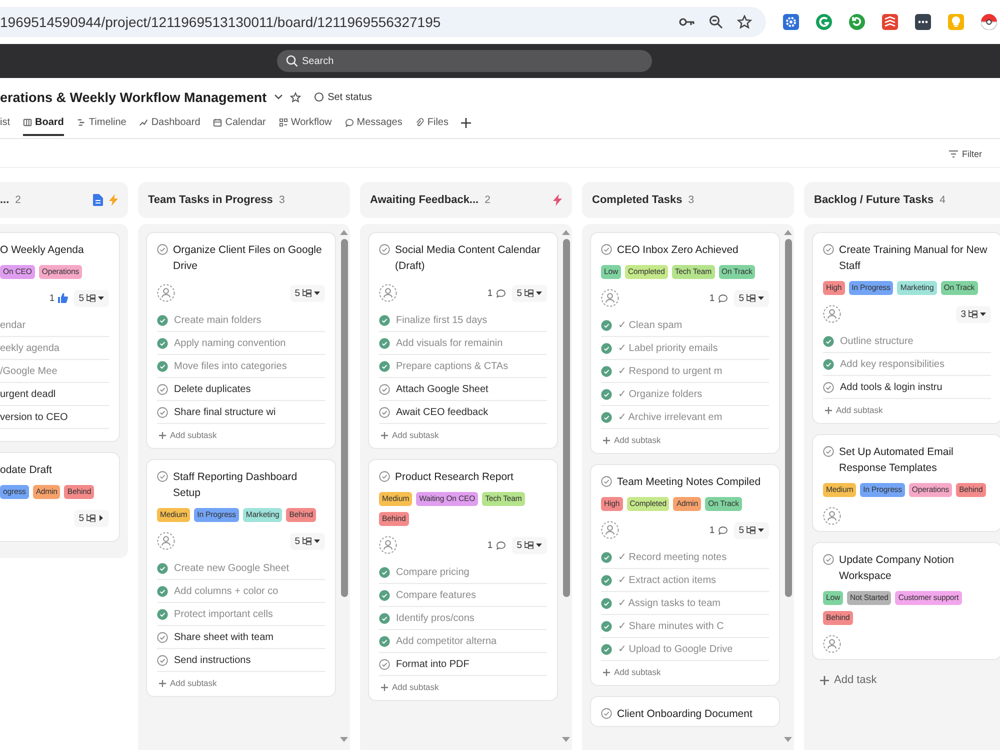 This screenshot has width=1000, height=750. What do you see at coordinates (442, 389) in the screenshot?
I see `subtask-label: Attach Google Sheet` at bounding box center [442, 389].